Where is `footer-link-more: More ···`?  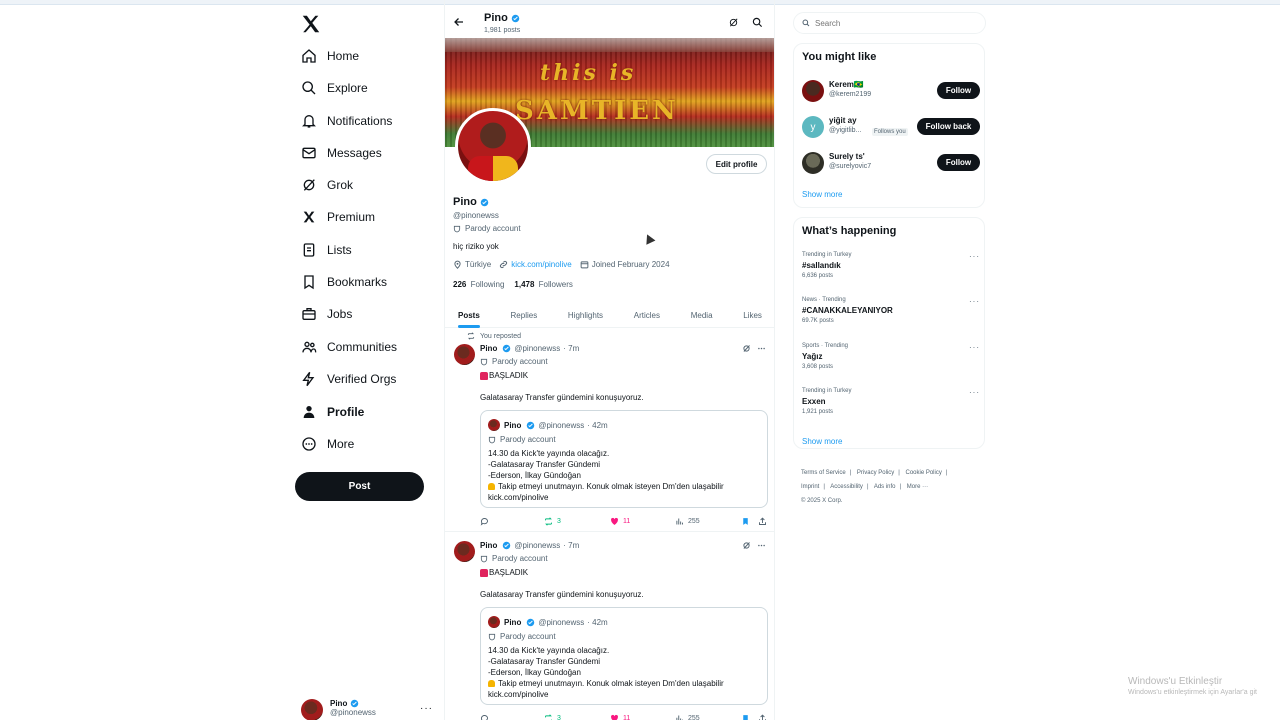 footer-link-more: More ··· is located at coordinates (917, 487).